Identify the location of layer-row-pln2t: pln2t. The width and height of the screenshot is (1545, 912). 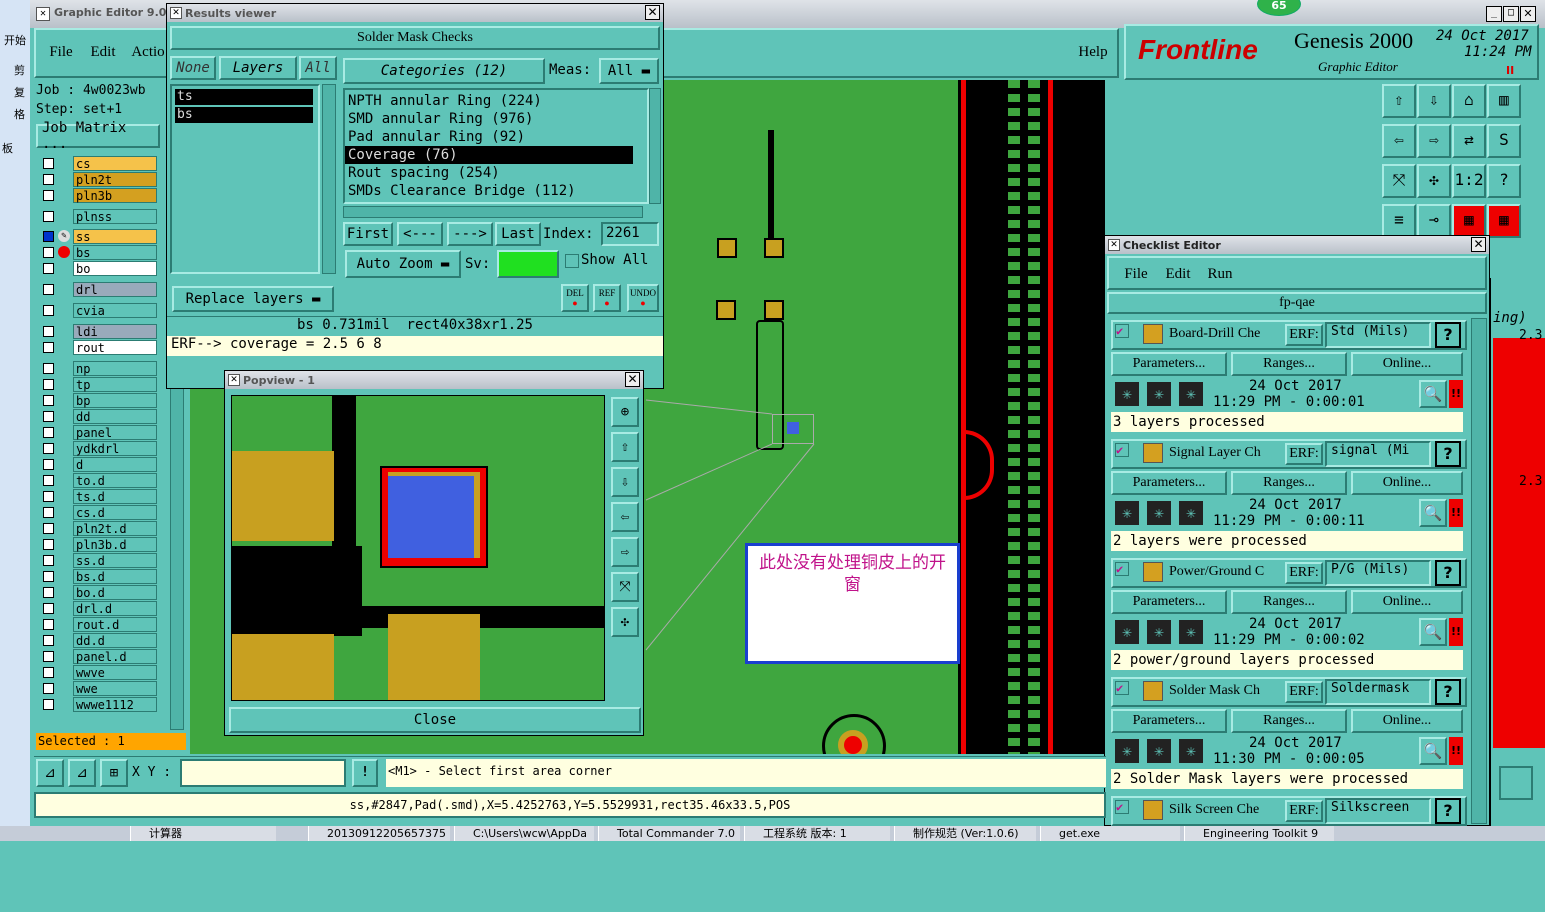
(98, 179).